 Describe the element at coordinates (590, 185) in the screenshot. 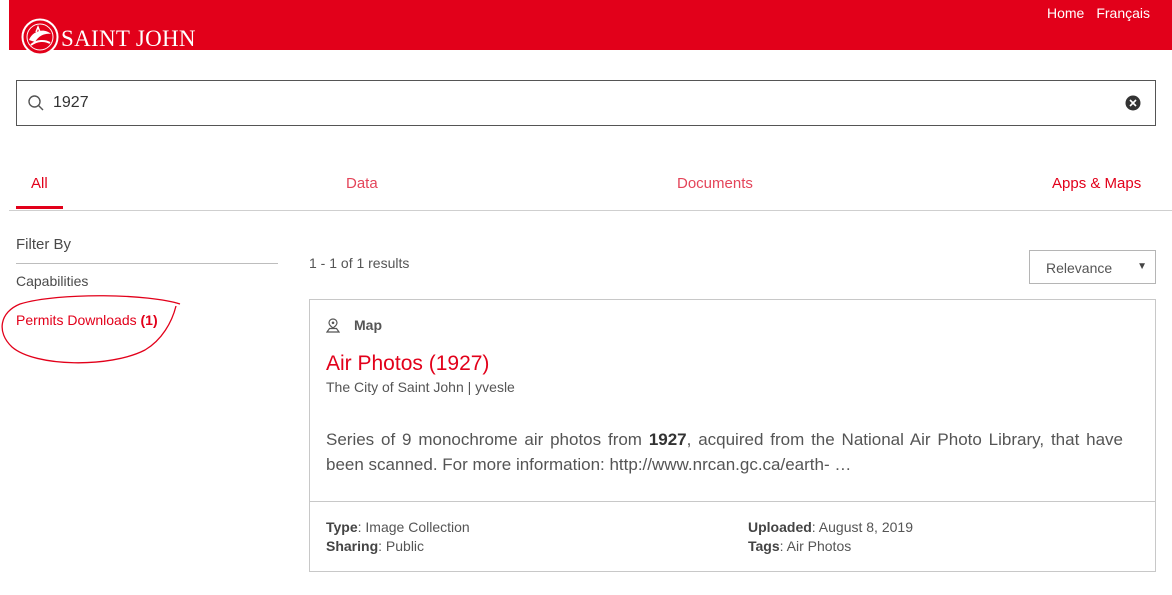

I see `result-tabs: All Data Documents Apps & Maps` at that location.